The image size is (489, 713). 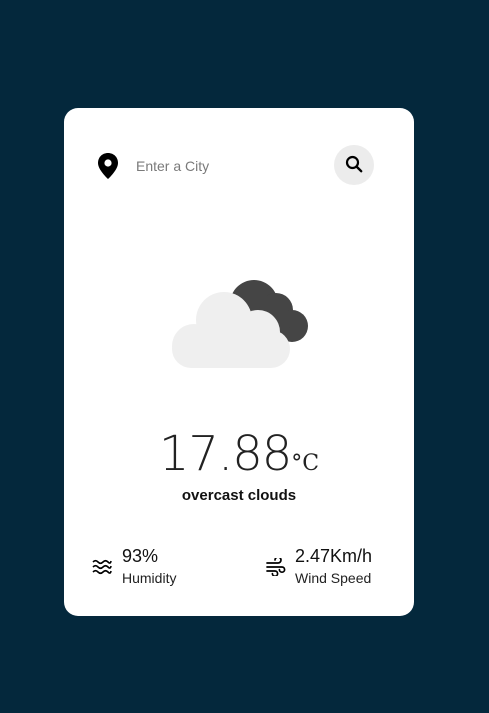 I want to click on wind-speed-label: Wind Speed, so click(x=333, y=578).